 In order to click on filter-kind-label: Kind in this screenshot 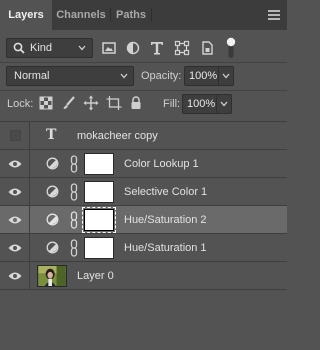, I will do `click(41, 48)`.